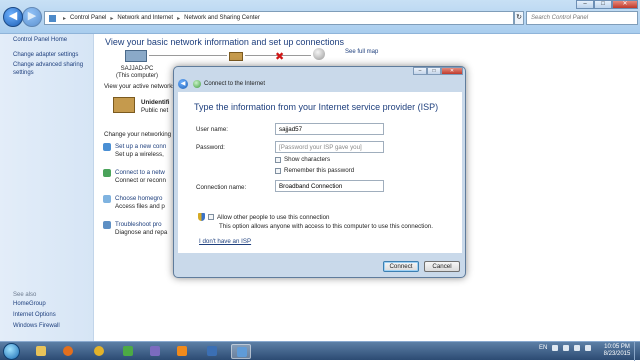 Image resolution: width=640 pixels, height=361 pixels. Describe the element at coordinates (188, 55) in the screenshot. I see `map-line` at that location.